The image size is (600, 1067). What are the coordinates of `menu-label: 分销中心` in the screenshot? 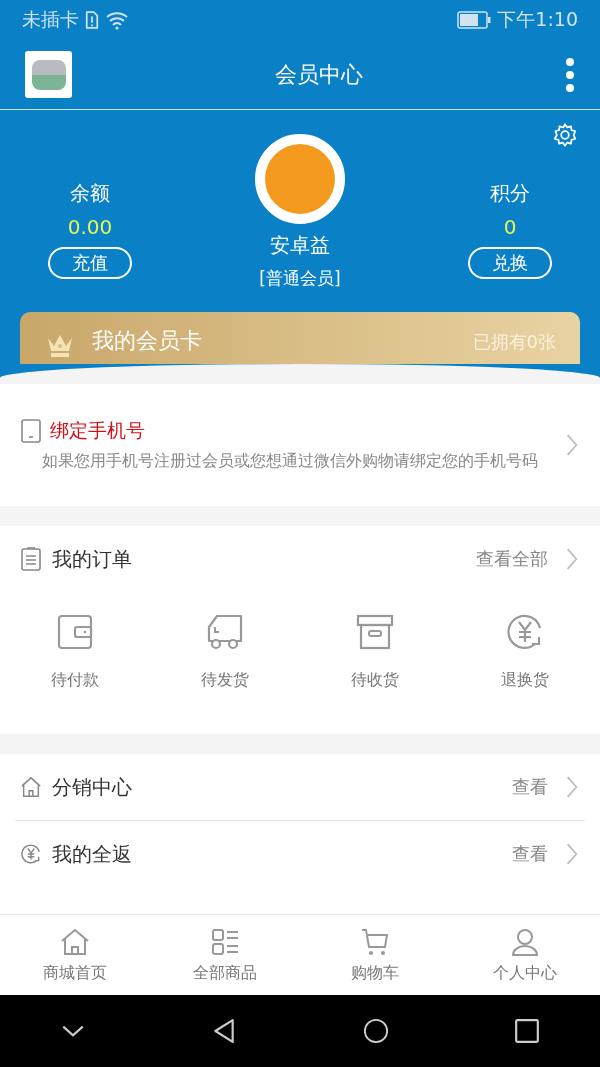 It's located at (92, 787).